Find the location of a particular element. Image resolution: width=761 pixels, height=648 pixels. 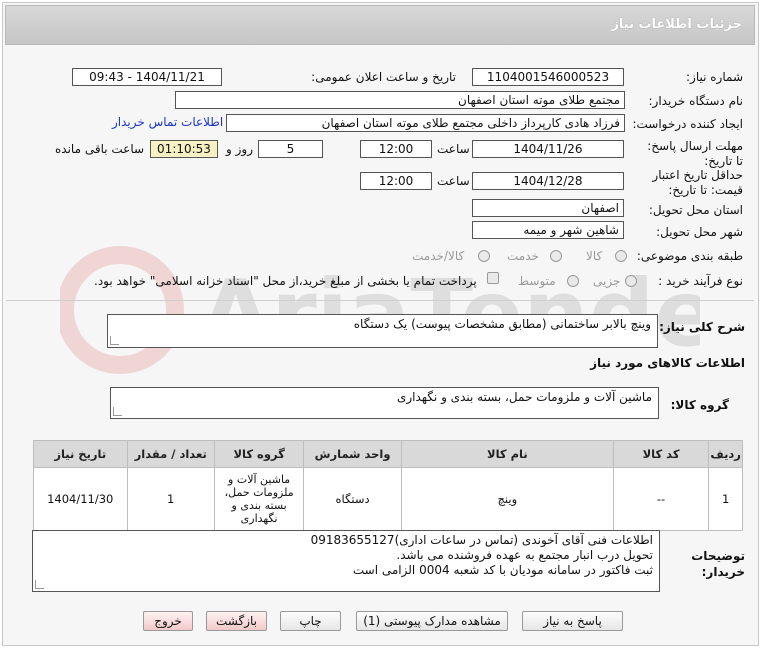

buyer-org-label: نام دستگاه خریدار: is located at coordinates (696, 101).